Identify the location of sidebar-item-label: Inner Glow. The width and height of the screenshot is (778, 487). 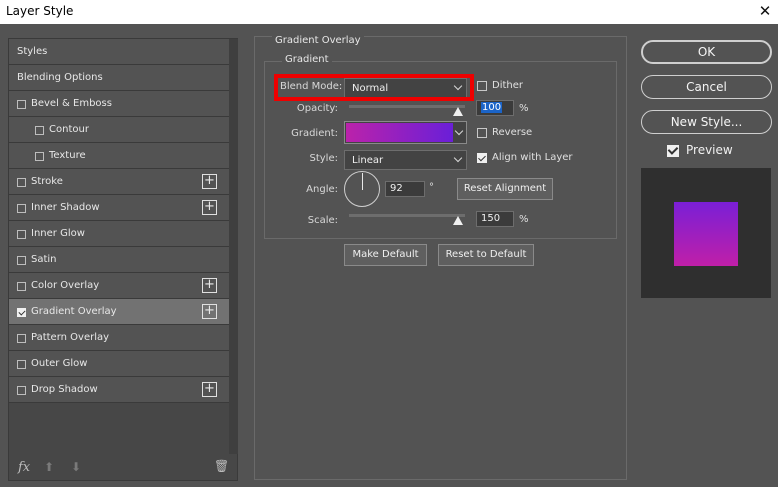
(58, 233).